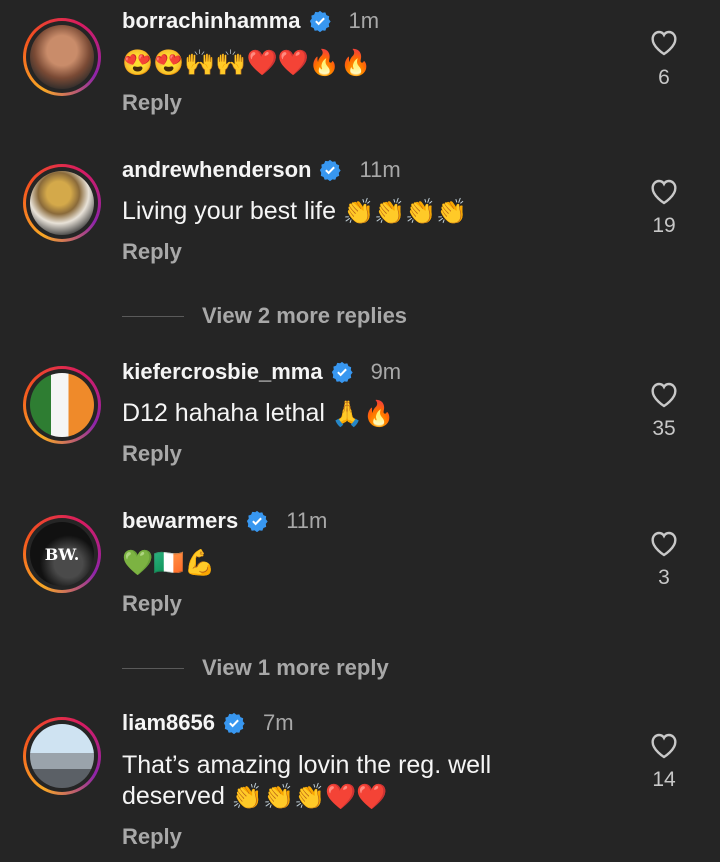 The width and height of the screenshot is (720, 862). What do you see at coordinates (295, 211) in the screenshot?
I see `comment-text: Living your best life 👏👏👏👏` at bounding box center [295, 211].